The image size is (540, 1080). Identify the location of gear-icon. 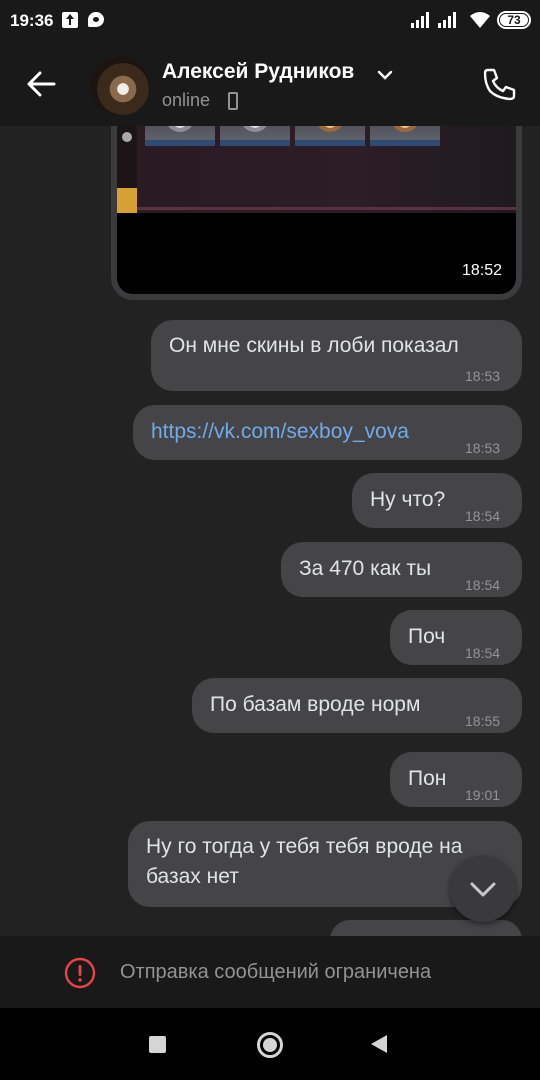
(127, 137).